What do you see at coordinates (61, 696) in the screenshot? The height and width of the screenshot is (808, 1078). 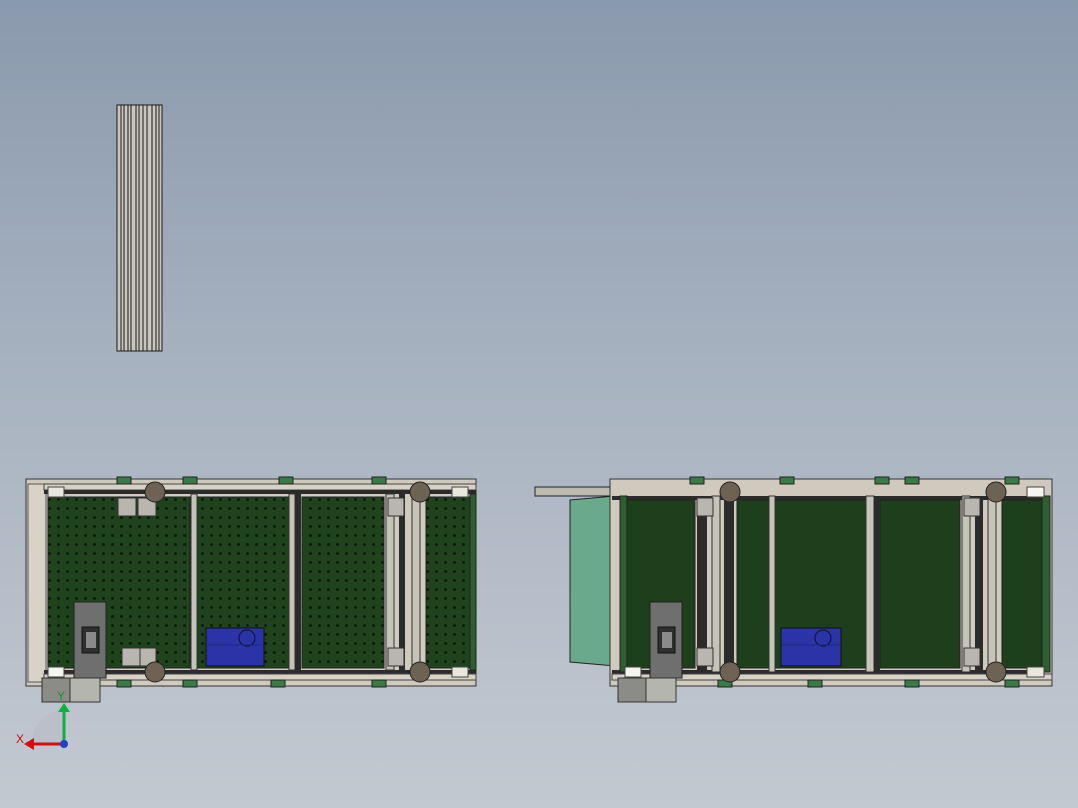 I see `y-axis-label: Y` at bounding box center [61, 696].